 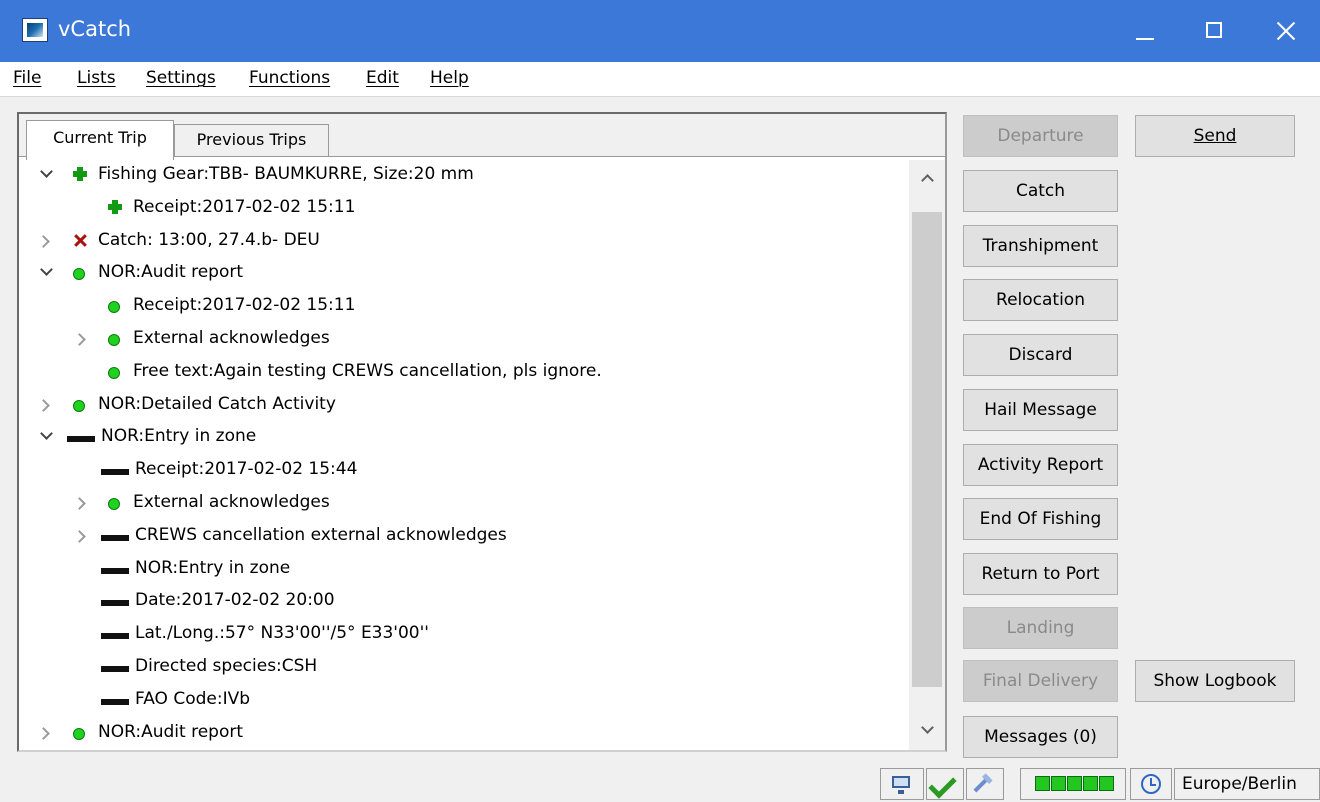 I want to click on tree-row-label: Directed species:CSH, so click(x=226, y=666).